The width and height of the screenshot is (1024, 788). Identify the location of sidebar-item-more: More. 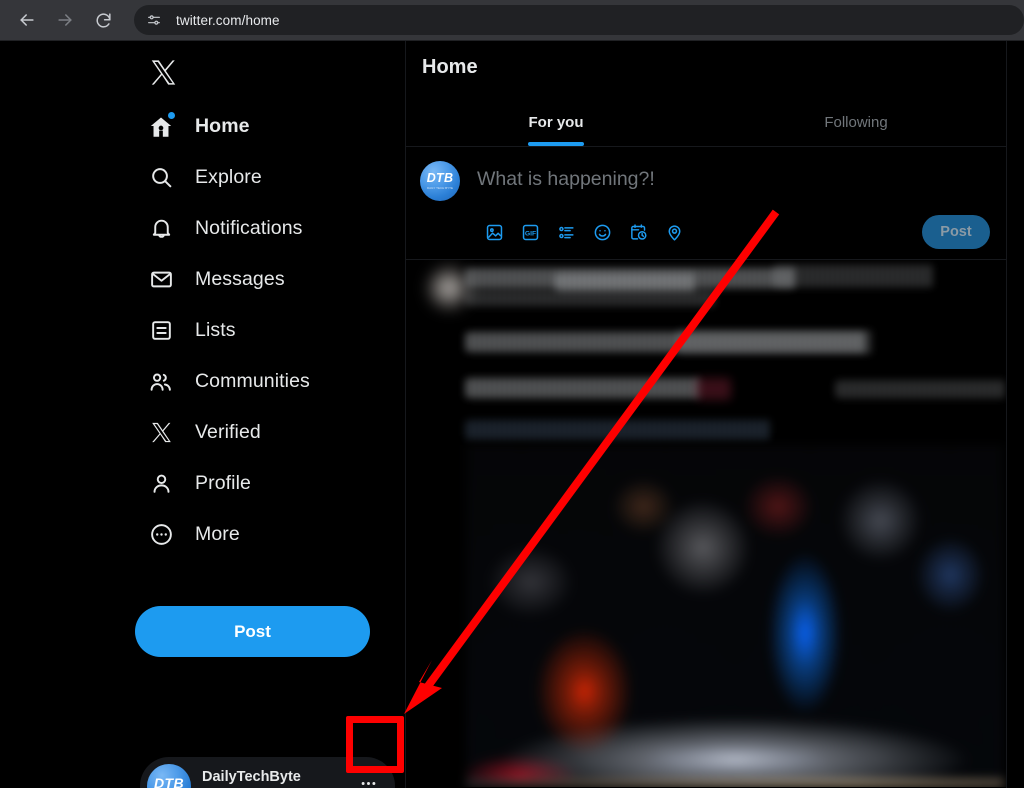
(260, 534).